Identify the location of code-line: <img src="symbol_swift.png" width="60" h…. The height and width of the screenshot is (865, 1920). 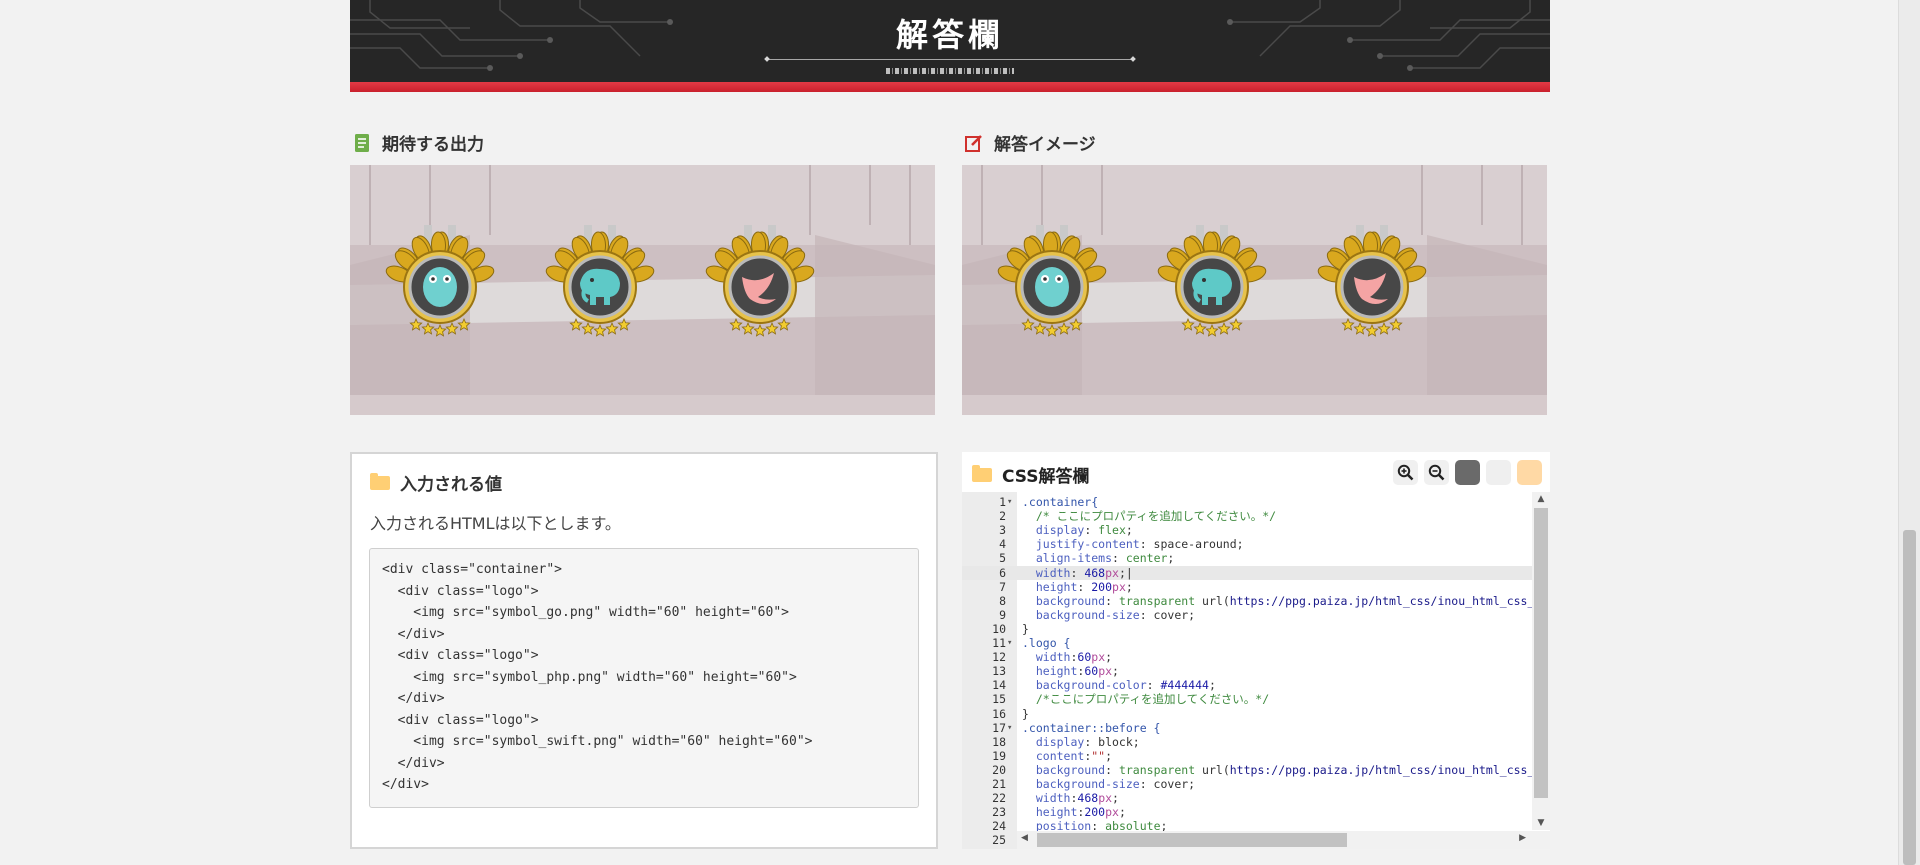
(597, 741).